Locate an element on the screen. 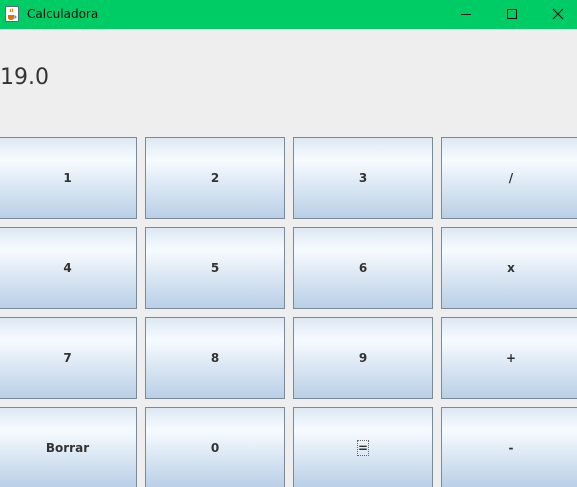  maximize-button is located at coordinates (512, 14).